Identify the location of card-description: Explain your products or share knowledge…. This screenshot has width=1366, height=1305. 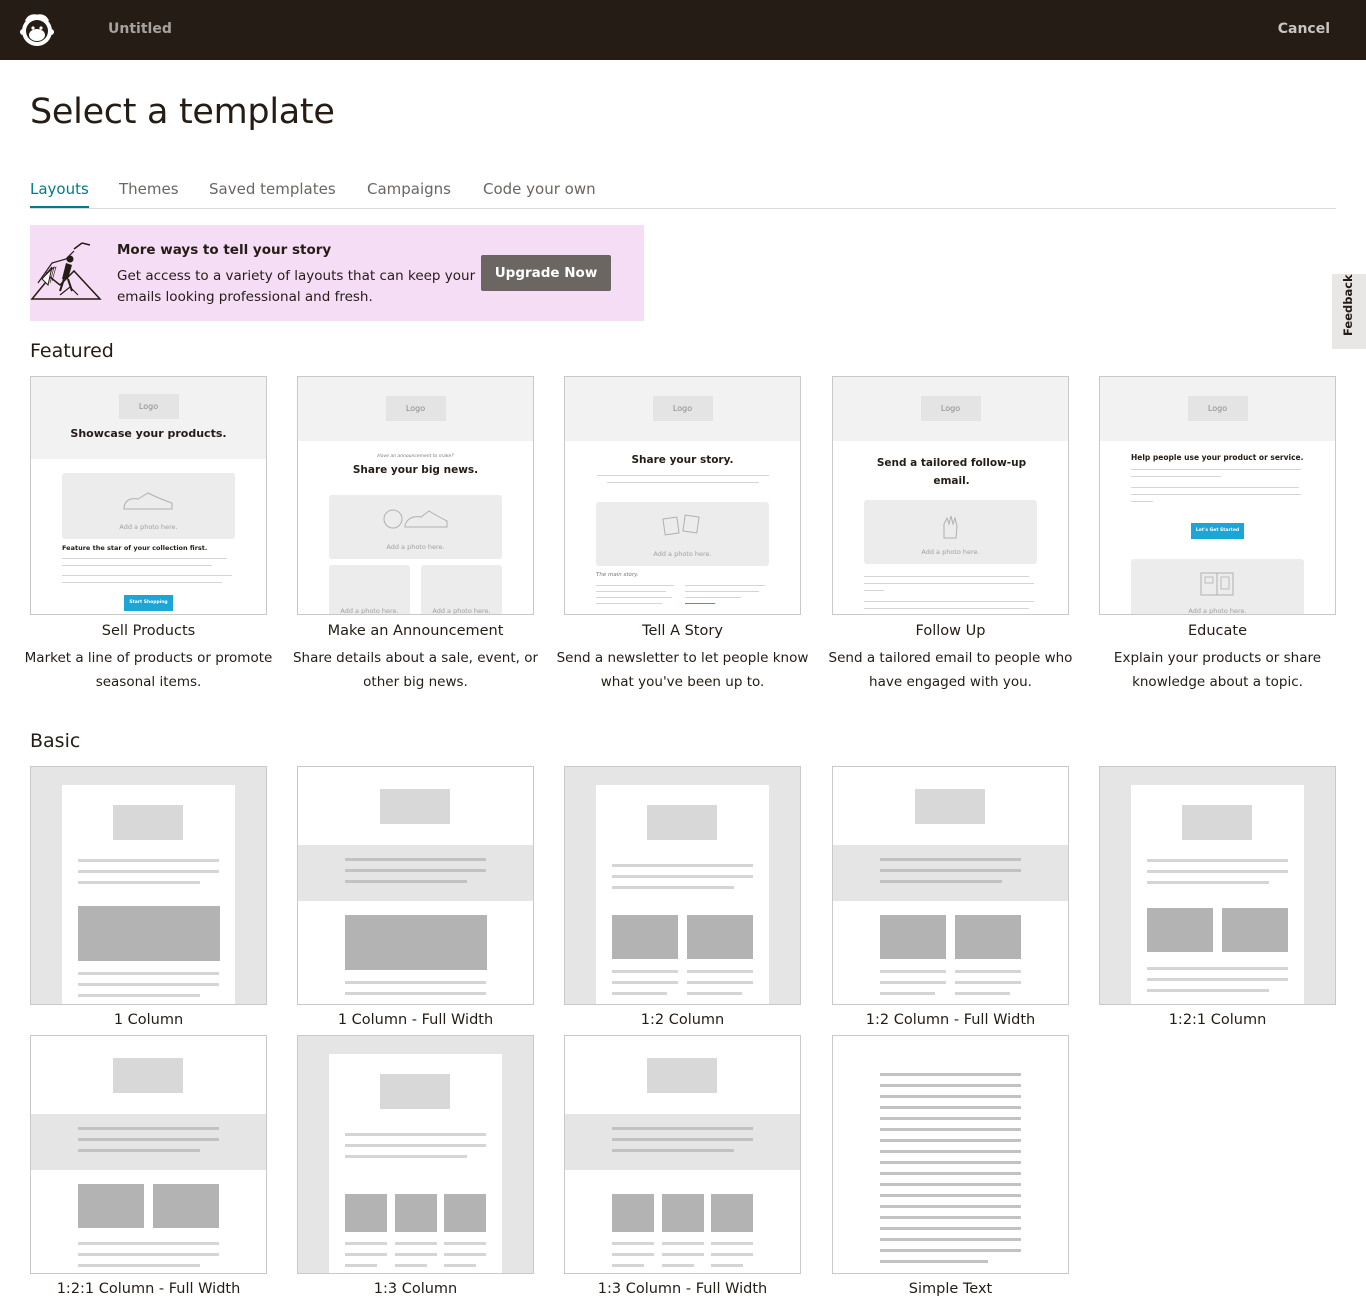
(1217, 670).